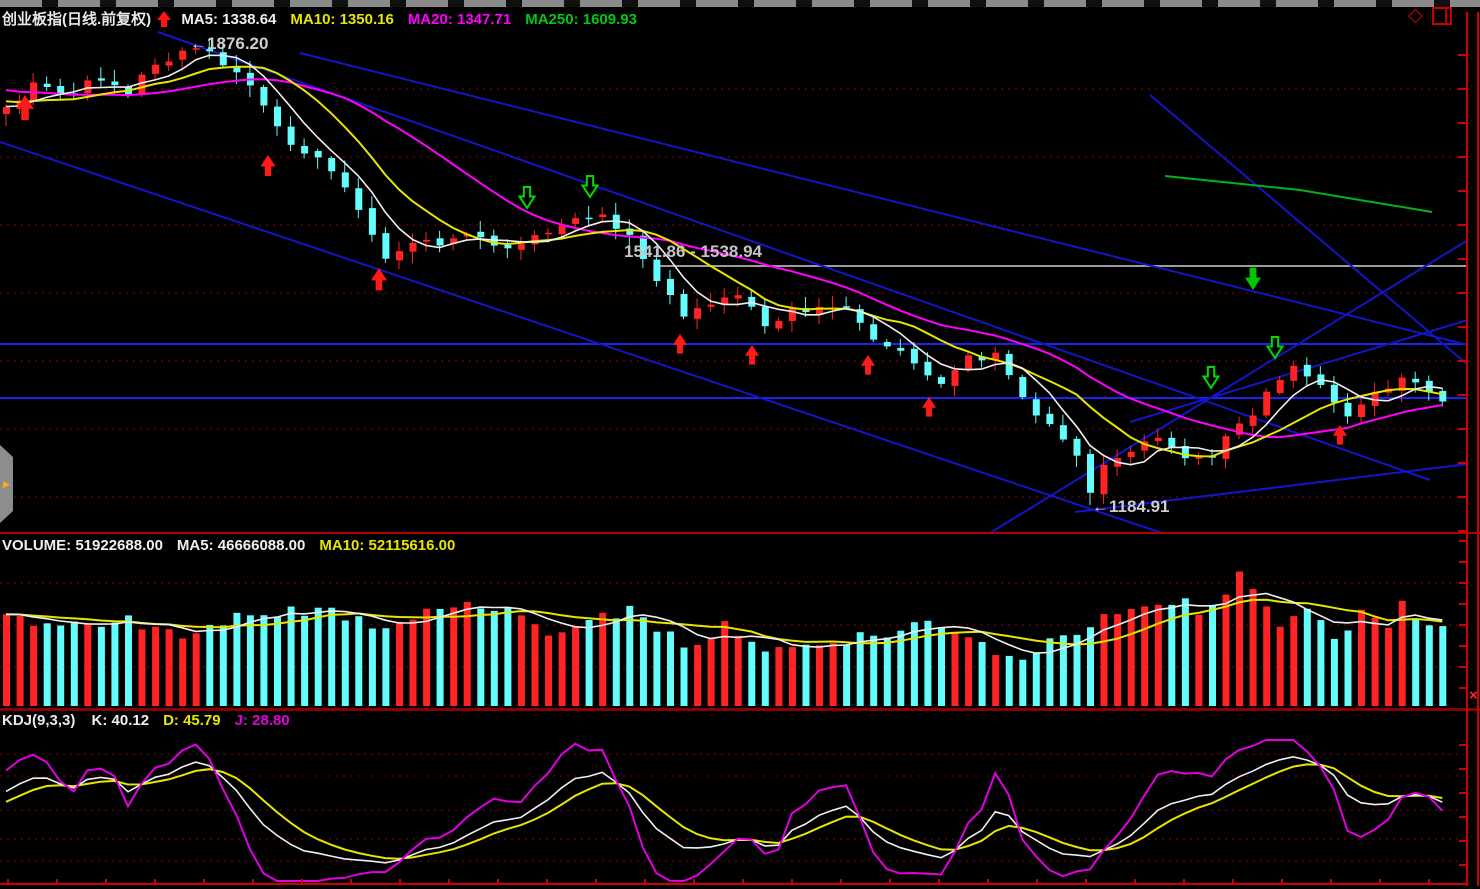 Image resolution: width=1480 pixels, height=889 pixels. I want to click on indicator-ma10: MA10: 1350.16, so click(342, 19).